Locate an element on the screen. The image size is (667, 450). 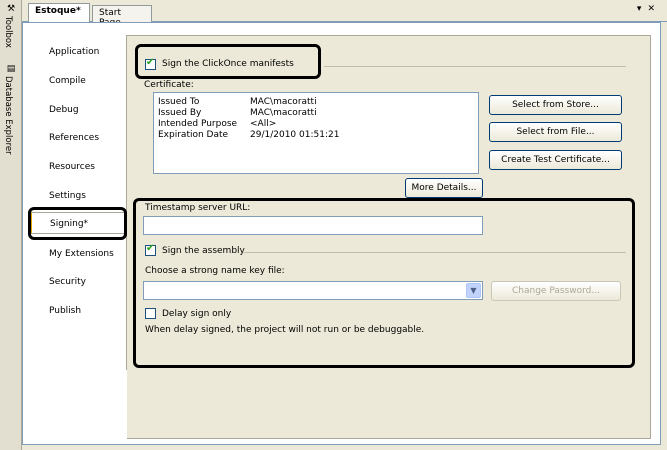
nav-label: Compile is located at coordinates (67, 81).